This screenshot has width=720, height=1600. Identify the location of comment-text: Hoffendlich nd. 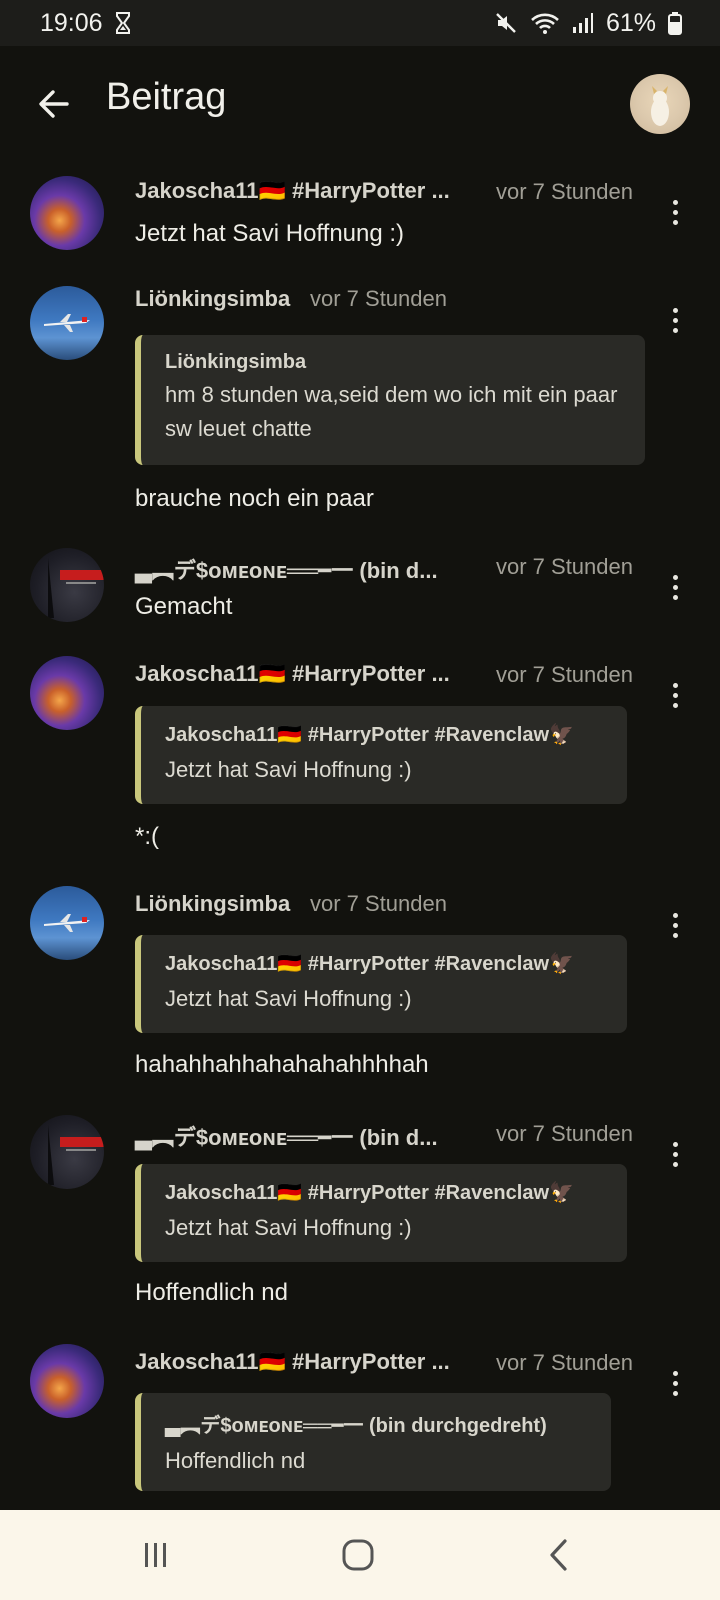
(211, 1292).